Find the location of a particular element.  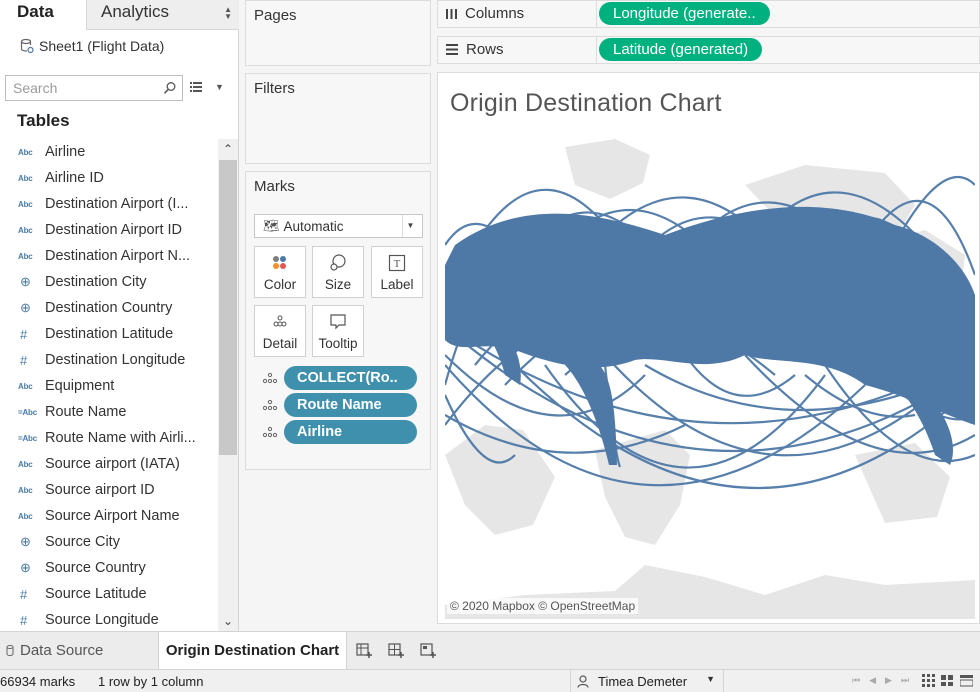

sheet-tabs-view-icon is located at coordinates (966, 680).